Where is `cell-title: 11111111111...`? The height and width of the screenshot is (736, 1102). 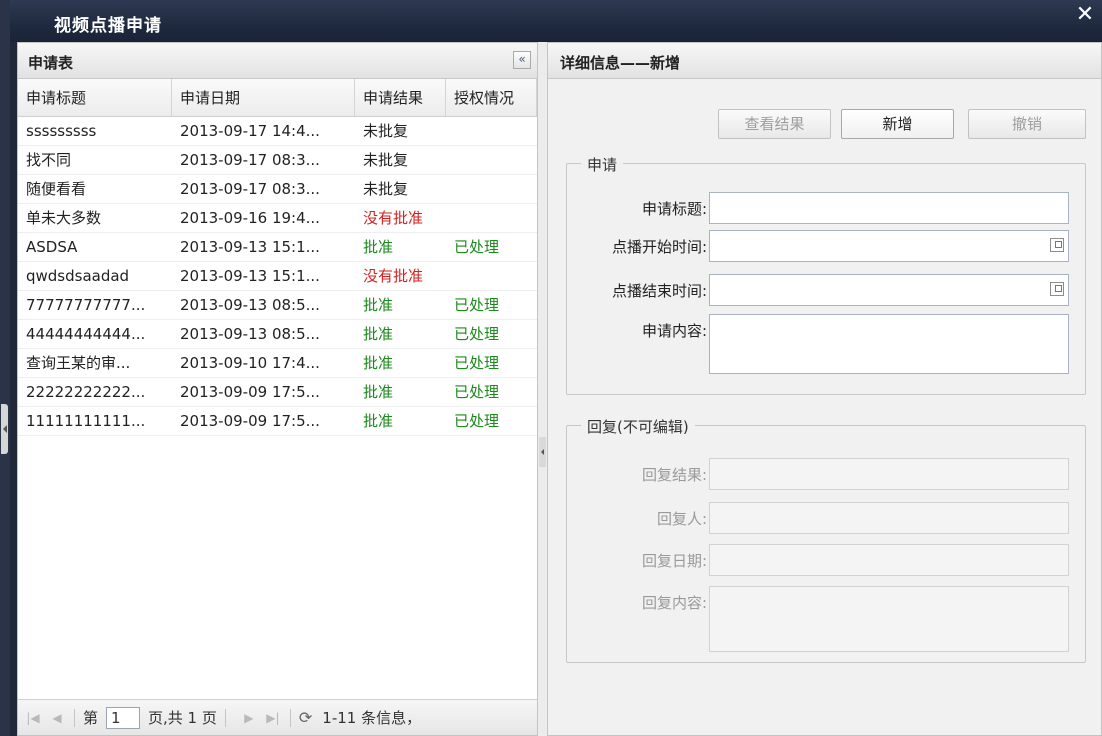
cell-title: 11111111111... is located at coordinates (86, 421).